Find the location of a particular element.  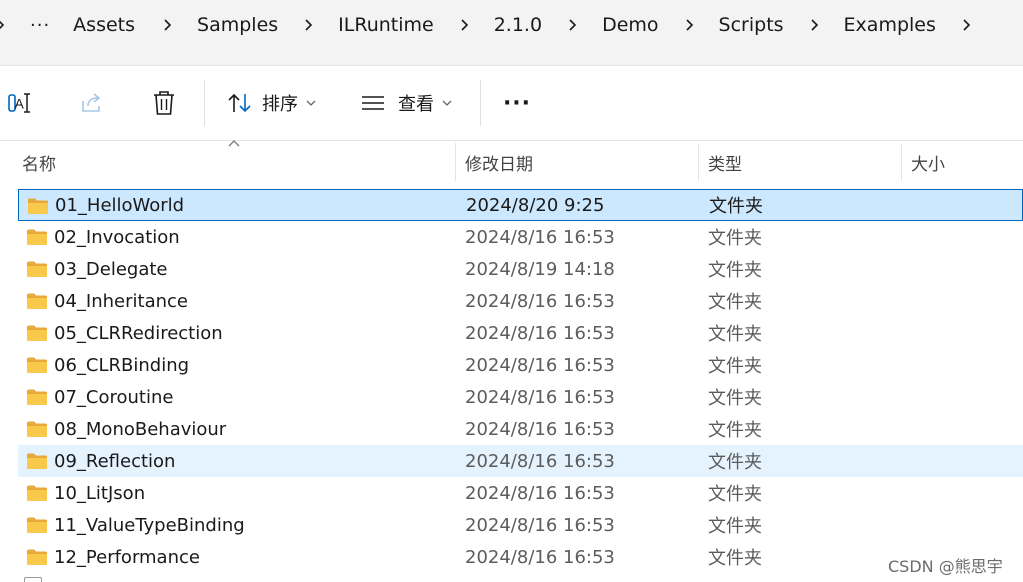

rename-icon: A is located at coordinates (19, 103).